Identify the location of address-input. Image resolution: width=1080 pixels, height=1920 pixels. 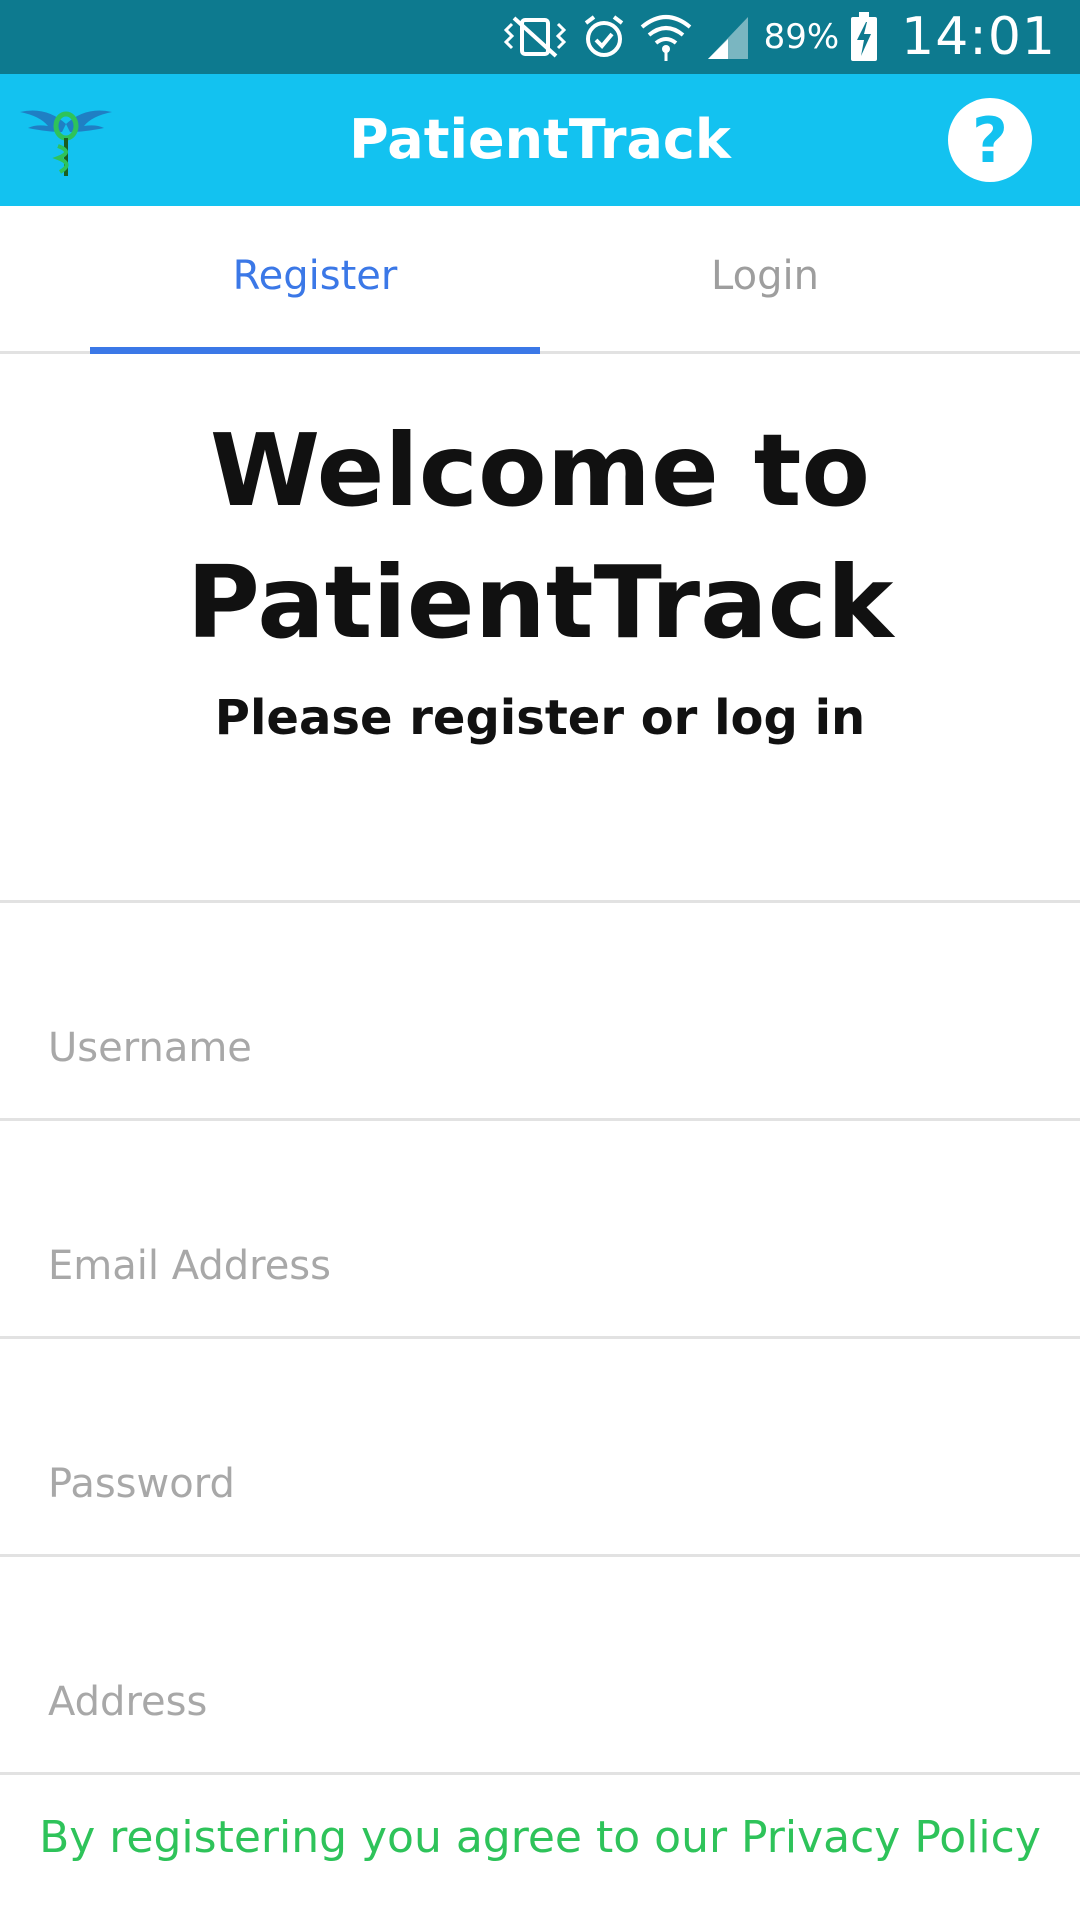
(540, 1702).